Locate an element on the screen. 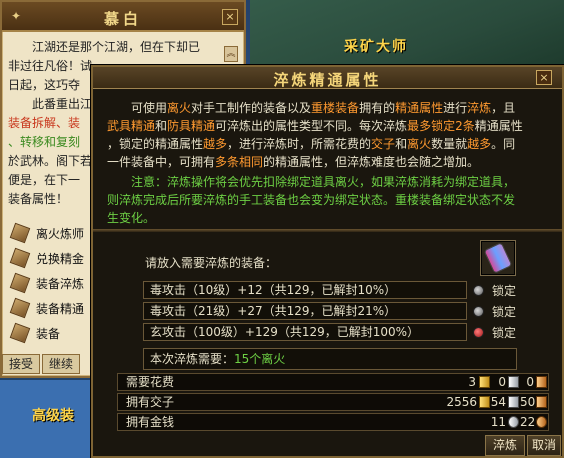 The image size is (564, 458). option-equip-mastery: 装备精通 is located at coordinates (50, 308).